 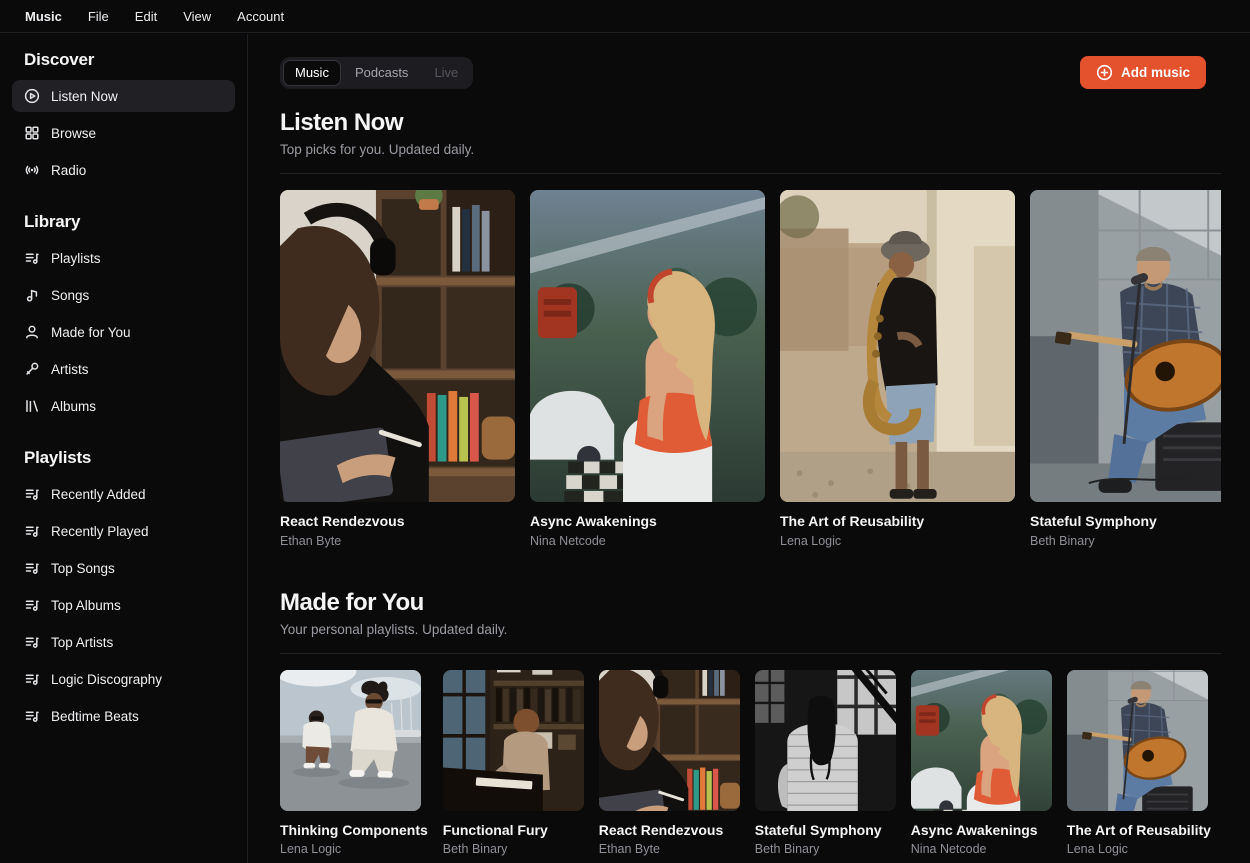 I want to click on album-art-harbor-duo, so click(x=350, y=740).